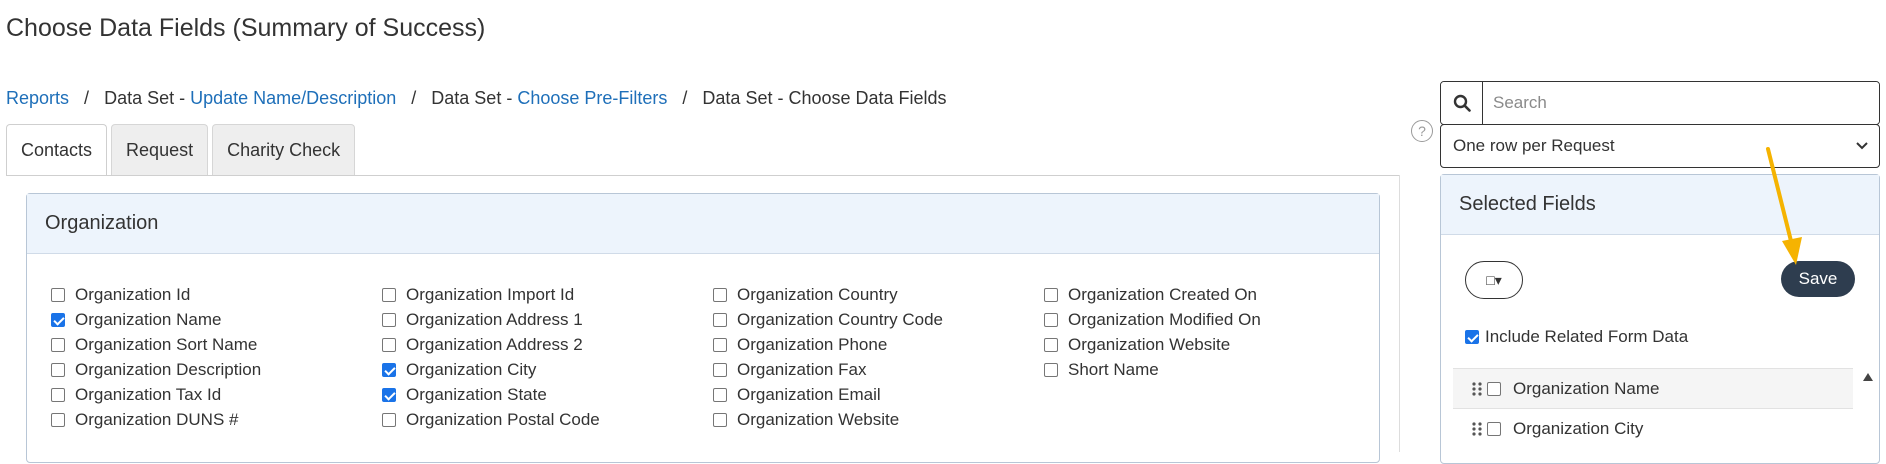 The width and height of the screenshot is (1886, 464). I want to click on field-label: Organization Created On, so click(1162, 294).